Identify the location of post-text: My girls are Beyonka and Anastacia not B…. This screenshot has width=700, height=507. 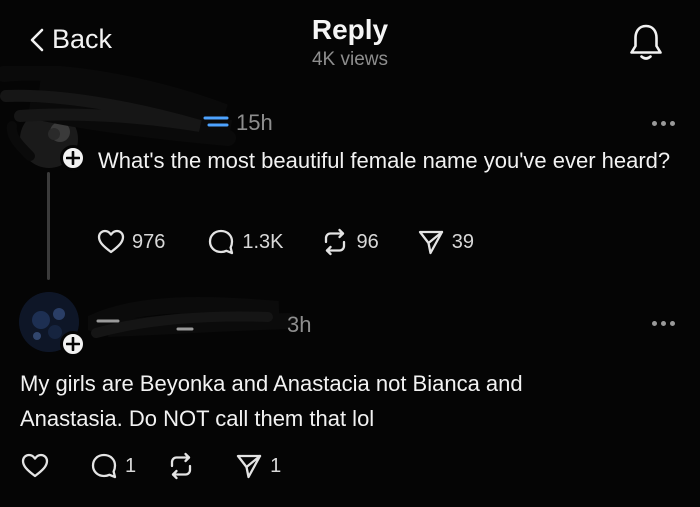
(271, 401).